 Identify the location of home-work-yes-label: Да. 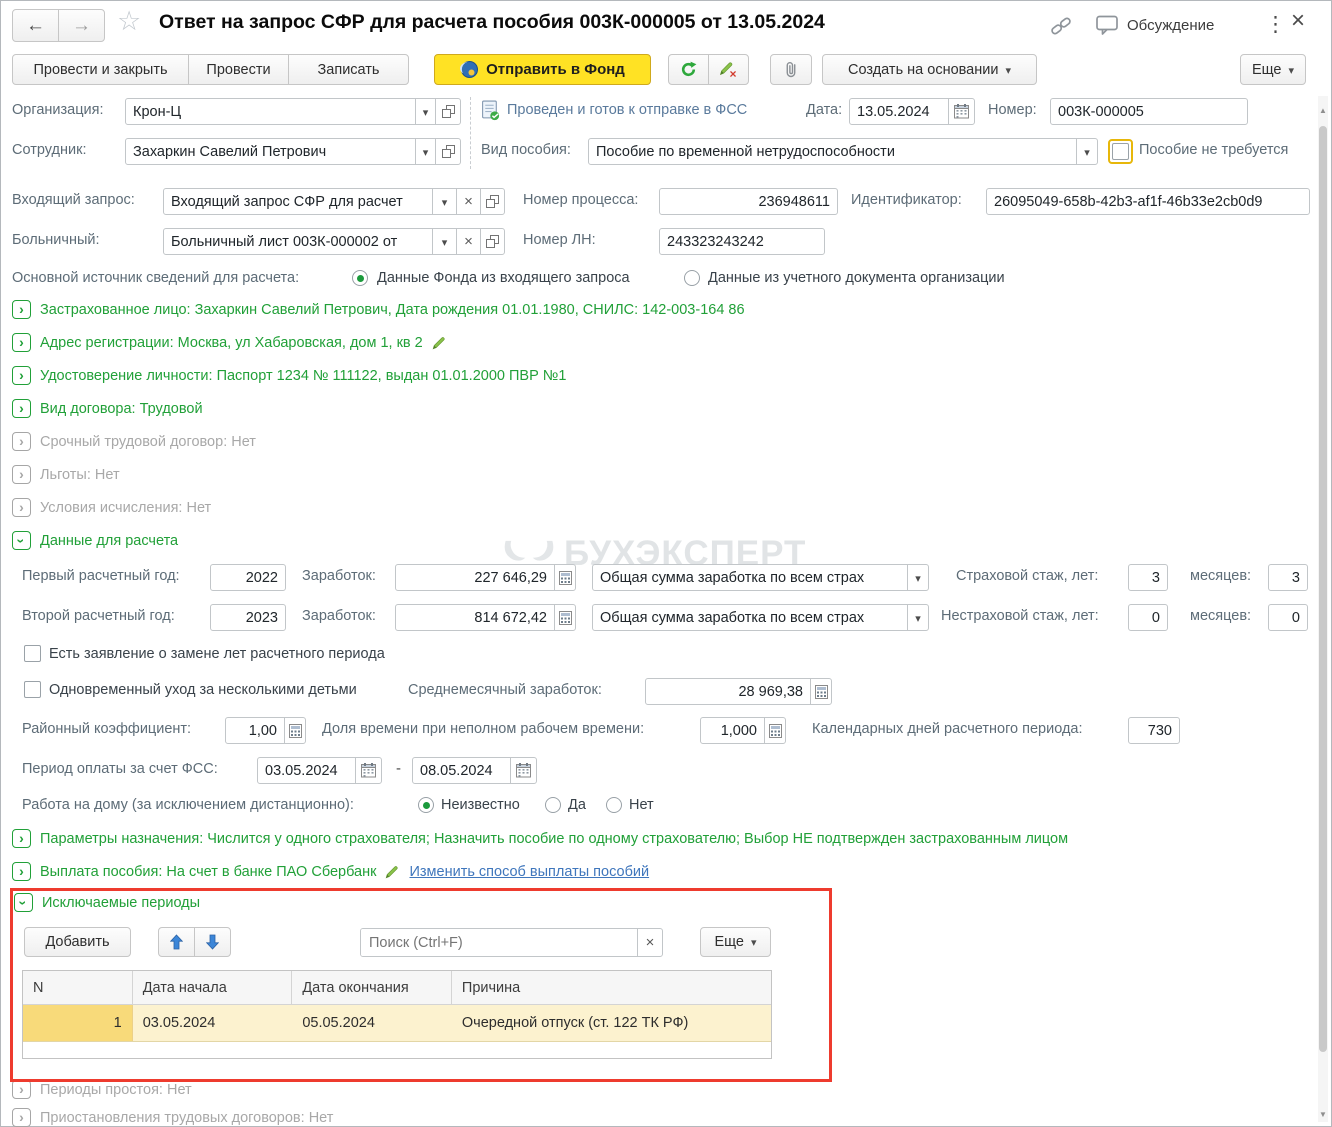
(577, 805).